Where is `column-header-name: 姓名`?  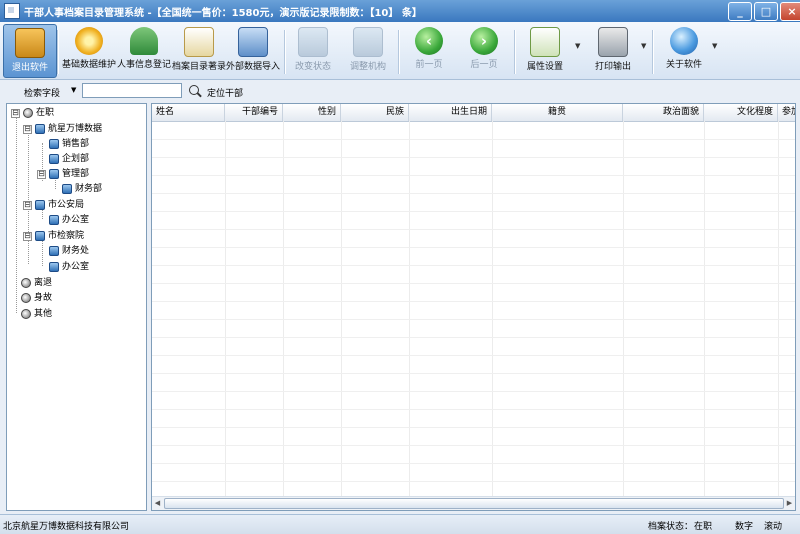 column-header-name: 姓名 is located at coordinates (188, 112).